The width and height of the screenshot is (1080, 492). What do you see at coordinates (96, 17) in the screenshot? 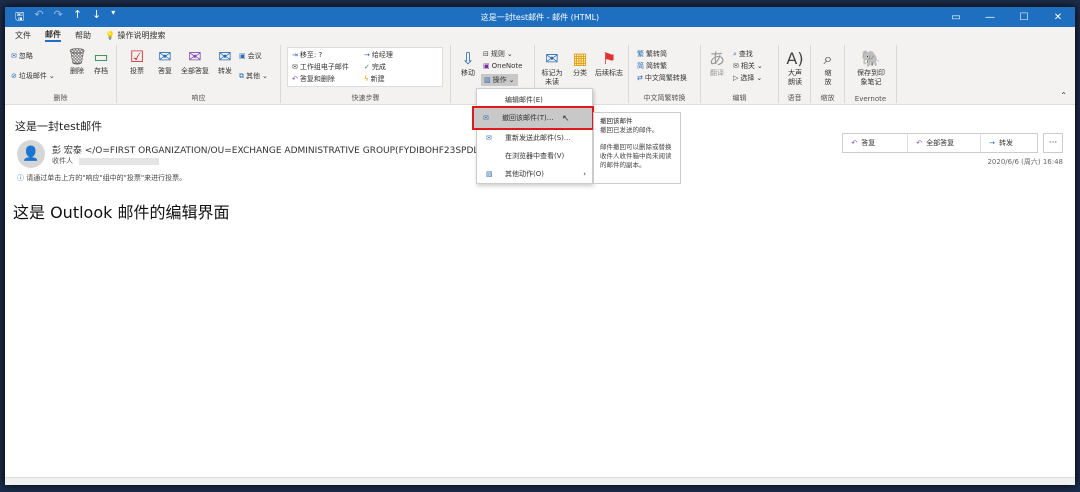
I see `down-icon: ↓` at bounding box center [96, 17].